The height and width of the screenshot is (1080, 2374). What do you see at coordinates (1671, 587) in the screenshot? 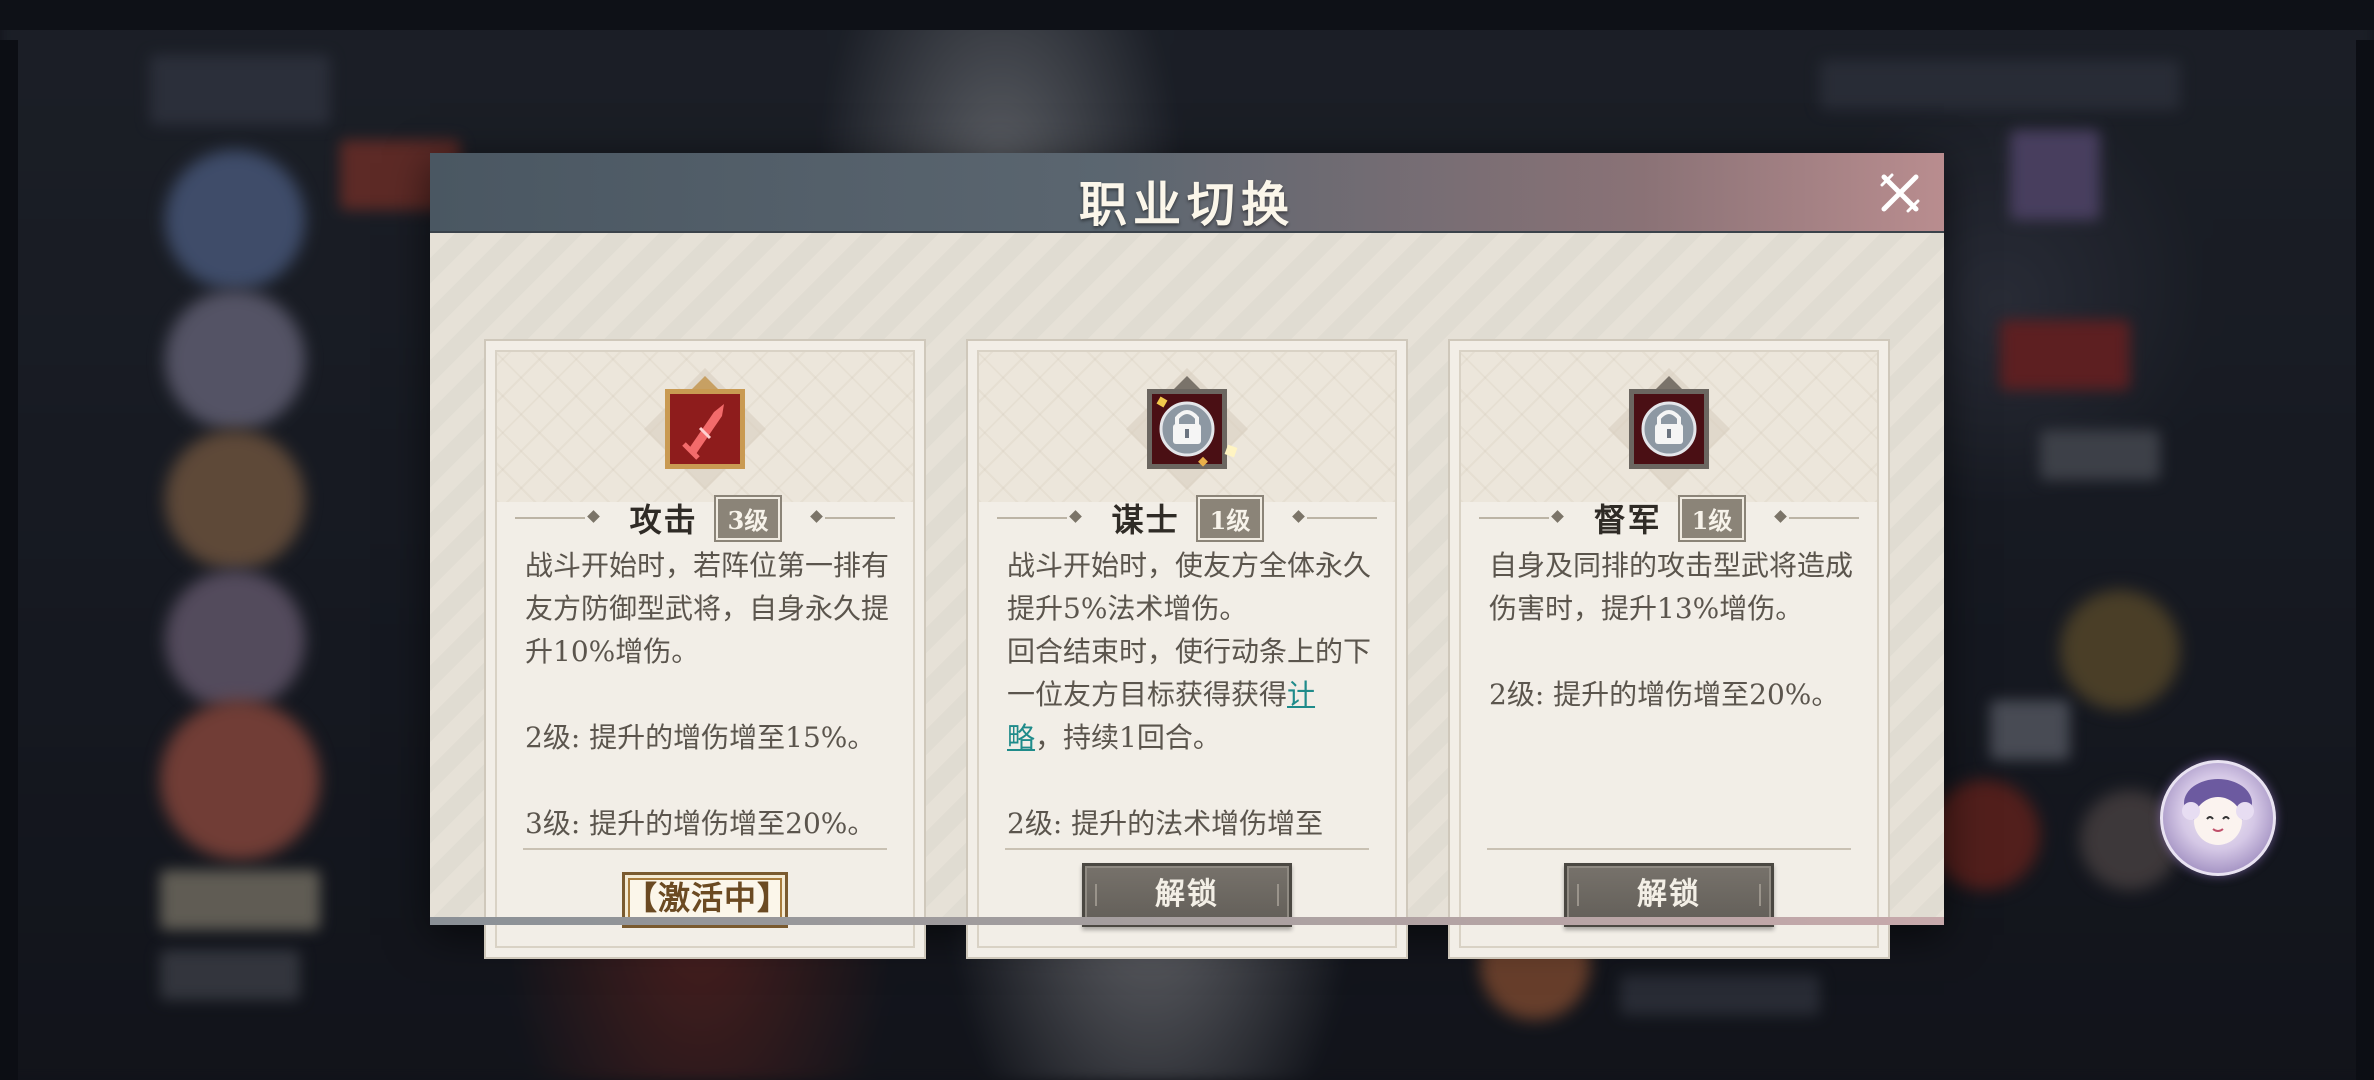
I see `desc-line: 自身及同排的攻击型武将造成伤害时，提升13%增伤。` at bounding box center [1671, 587].